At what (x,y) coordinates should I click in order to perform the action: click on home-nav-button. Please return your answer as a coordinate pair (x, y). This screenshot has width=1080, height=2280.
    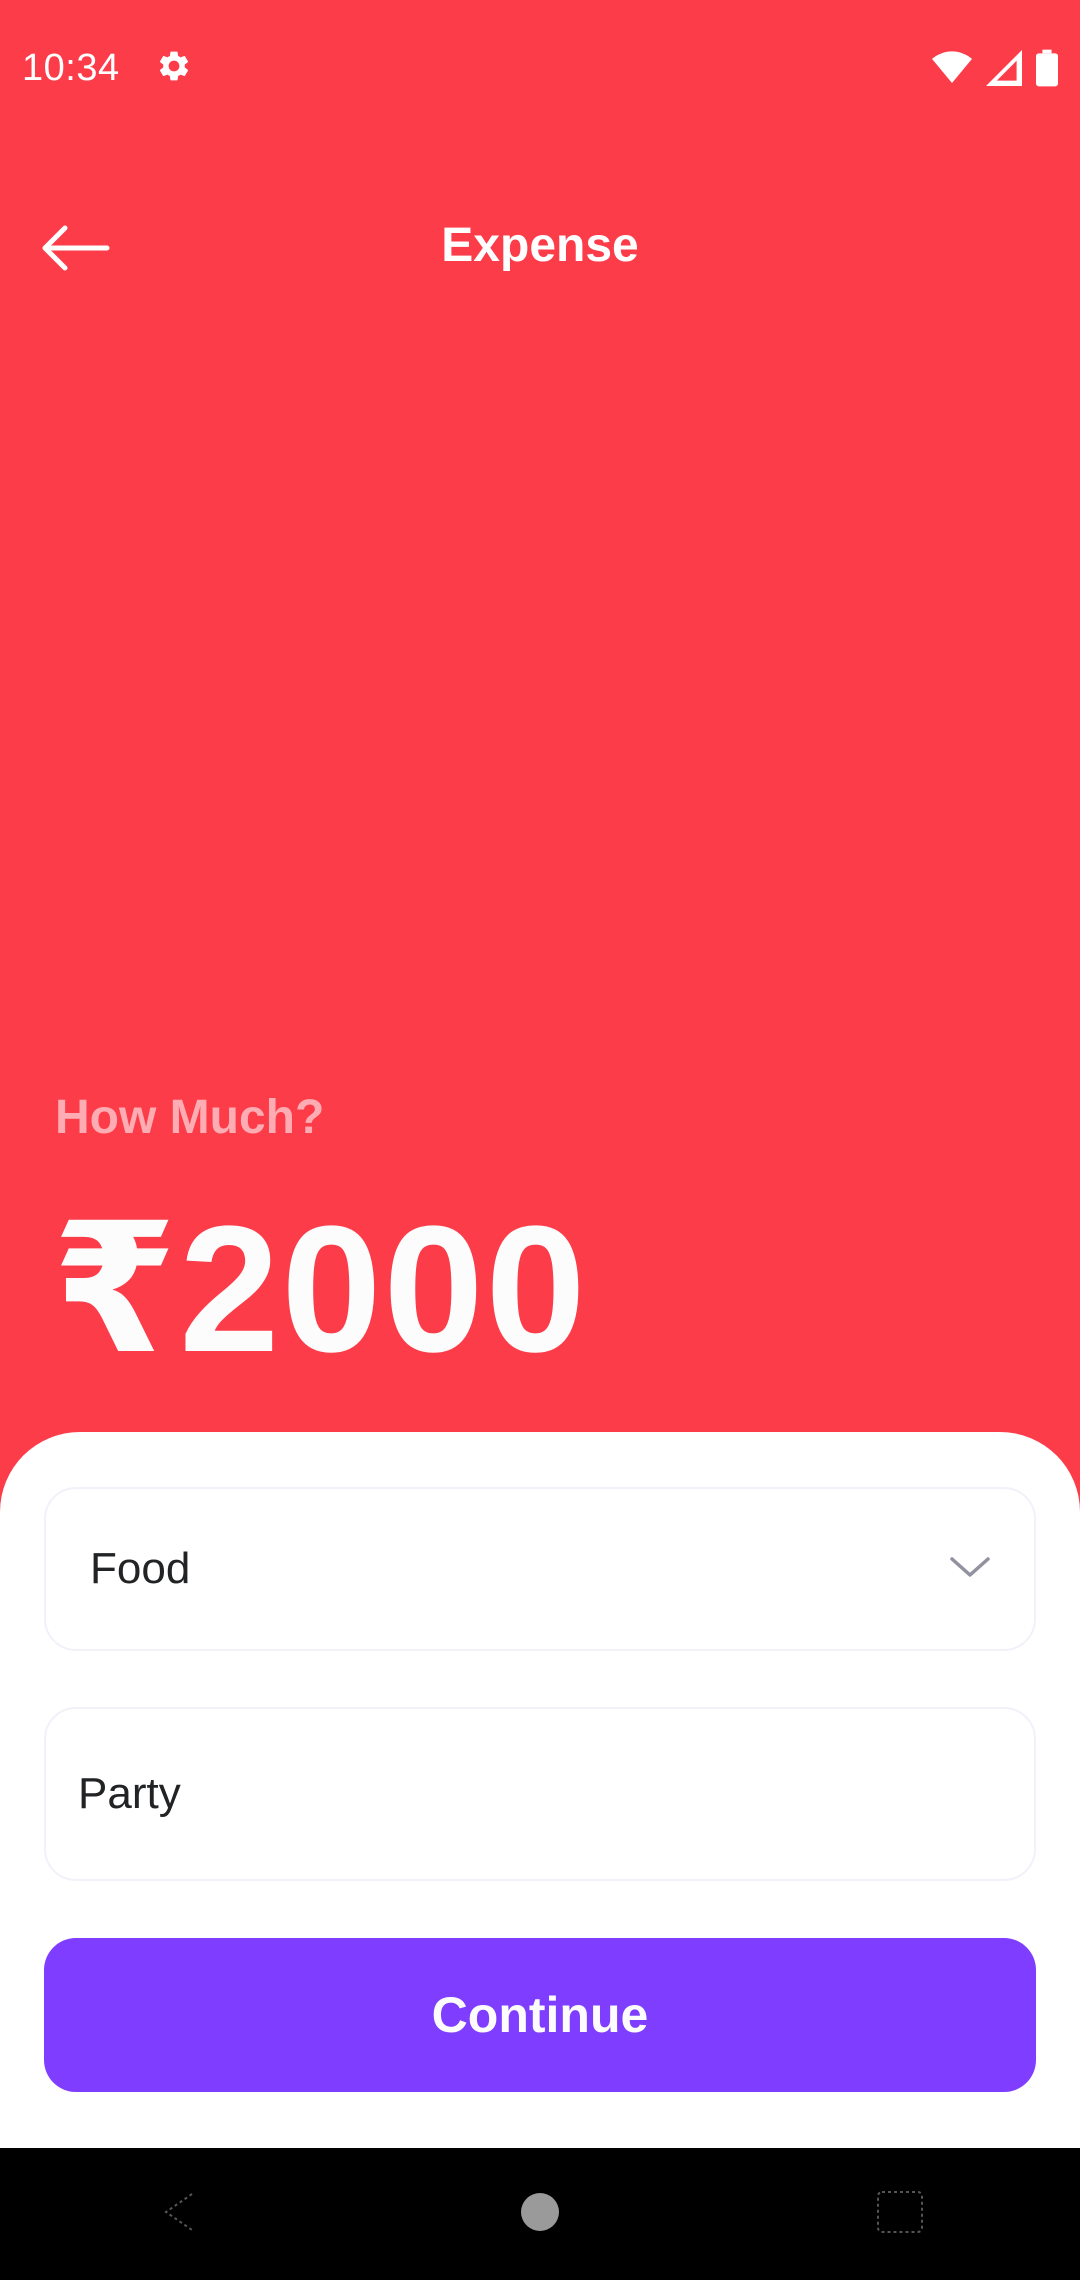
    Looking at the image, I should click on (540, 2214).